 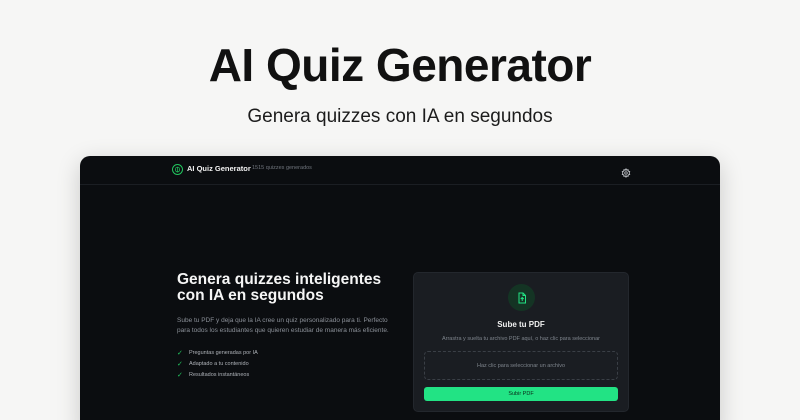 What do you see at coordinates (223, 352) in the screenshot?
I see `feature-label: Preguntas generadas por IA` at bounding box center [223, 352].